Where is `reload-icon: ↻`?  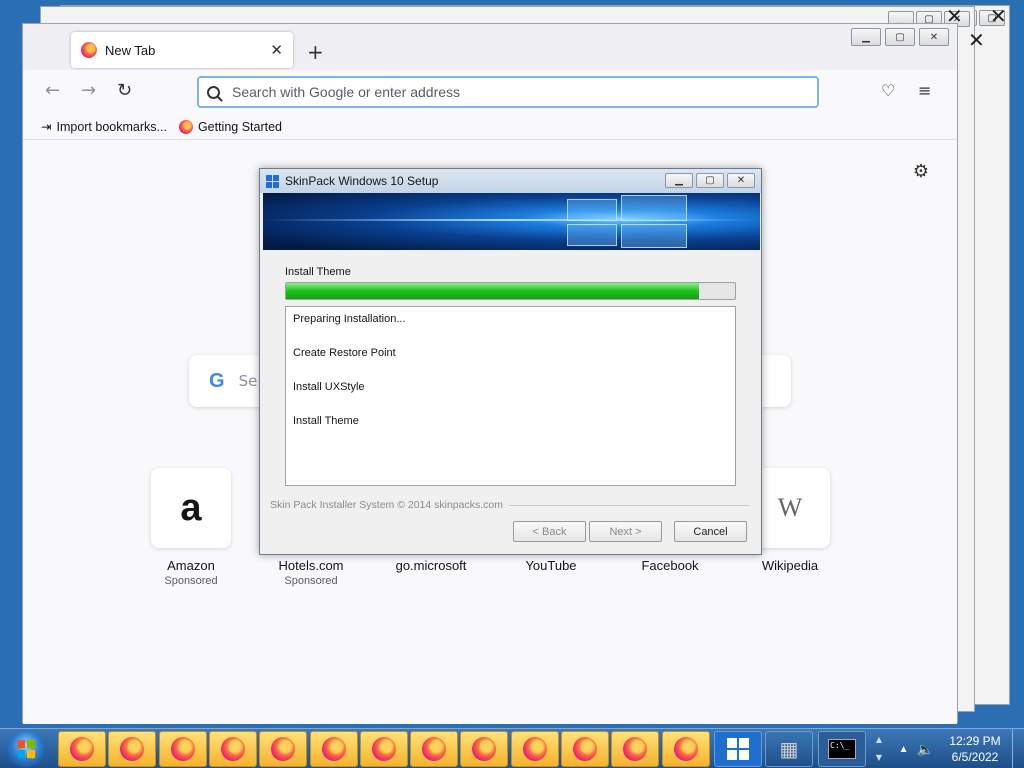 reload-icon: ↻ is located at coordinates (124, 90).